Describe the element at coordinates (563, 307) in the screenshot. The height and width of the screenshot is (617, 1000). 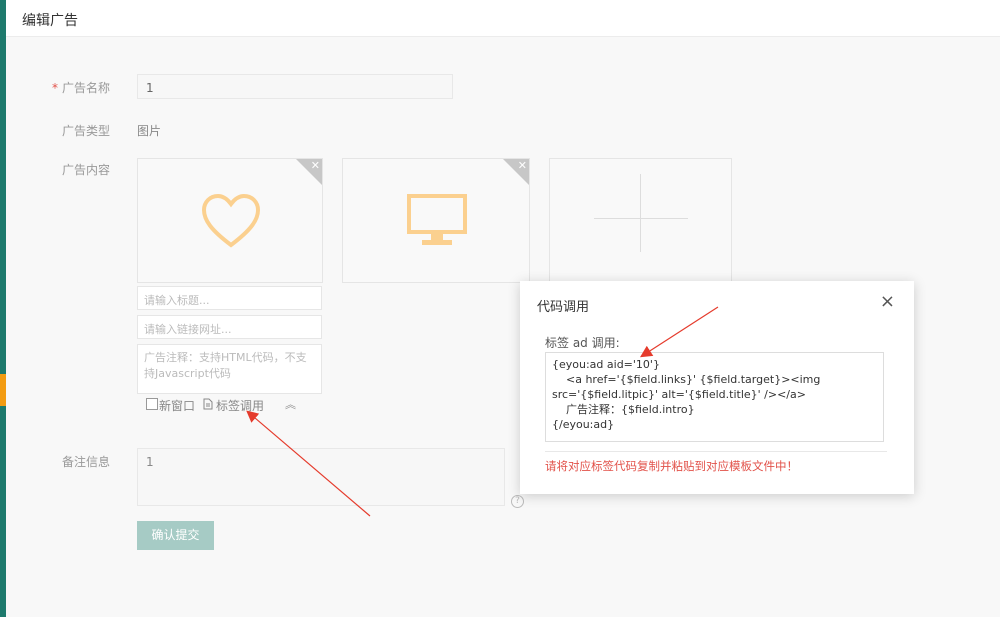
I see `modal-title: 代码调用` at that location.